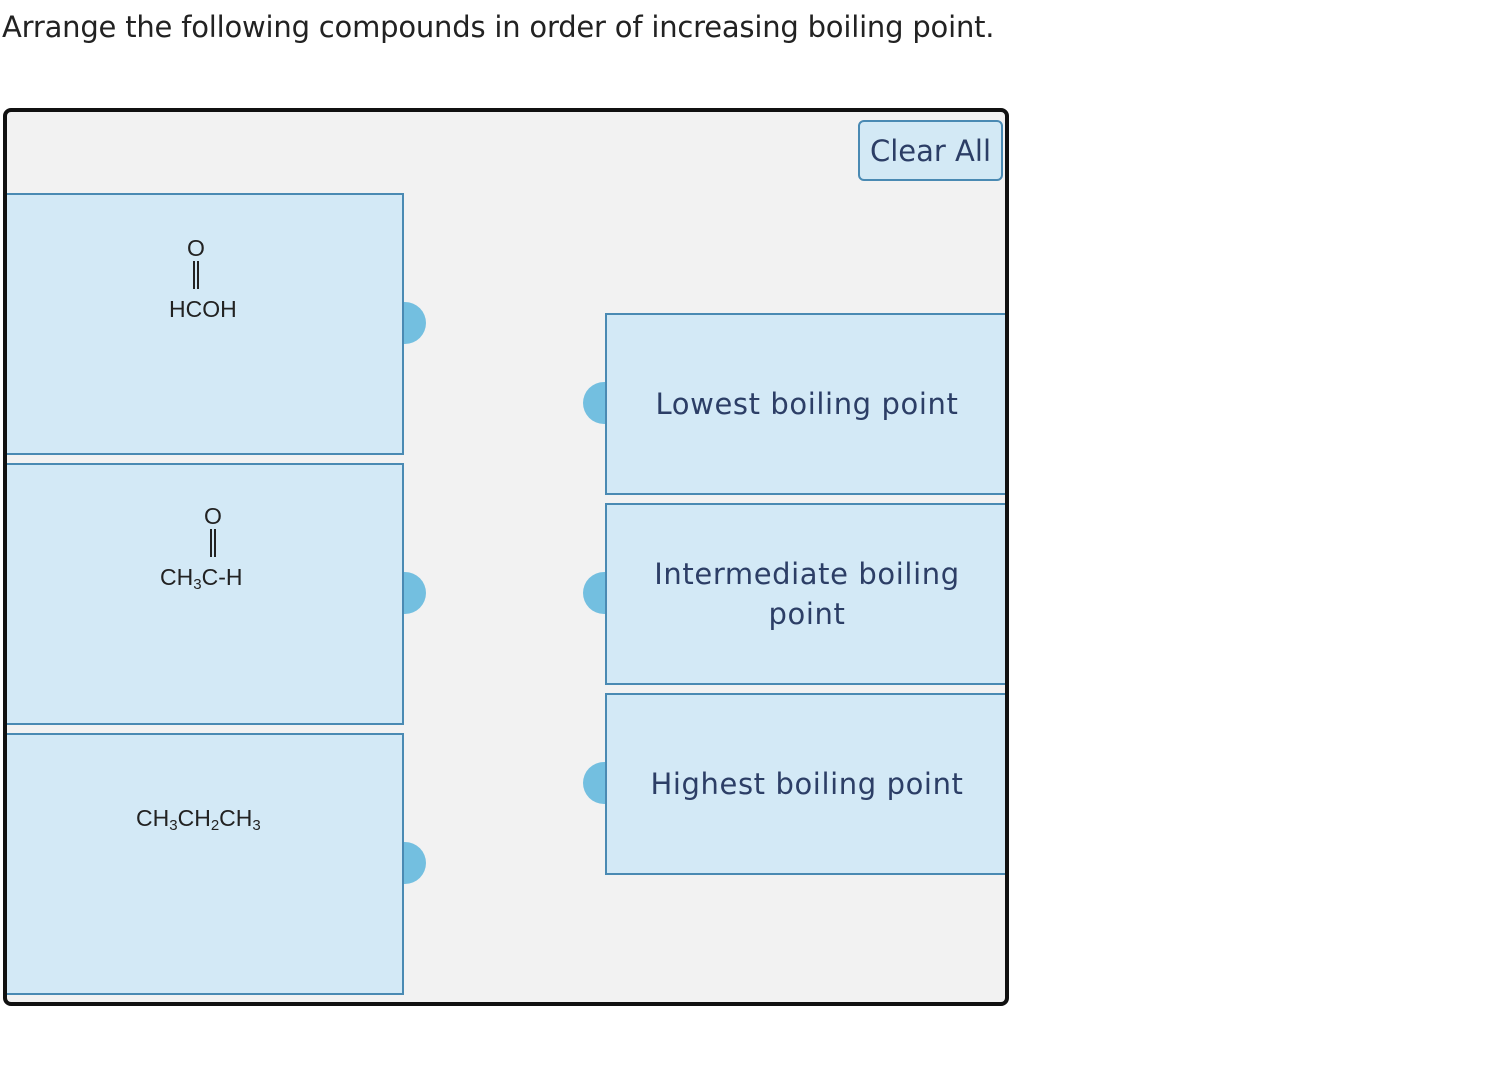 This screenshot has width=1496, height=1068. I want to click on compound-formula: CH3CH2CH3, so click(198, 819).